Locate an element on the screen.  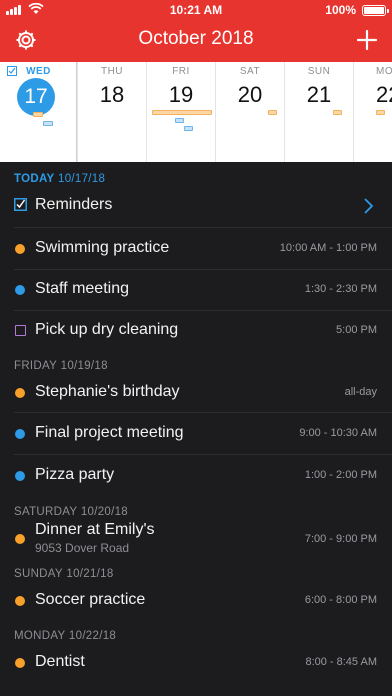
section-header-monday: MONDAY 10/22/18 is located at coordinates (65, 636).